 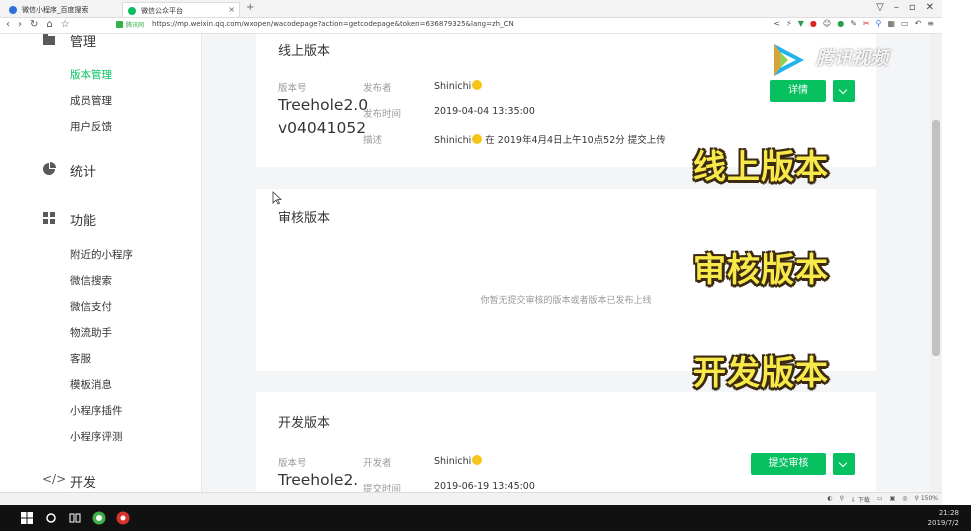 What do you see at coordinates (912, 7) in the screenshot?
I see `maximize-button: ▫` at bounding box center [912, 7].